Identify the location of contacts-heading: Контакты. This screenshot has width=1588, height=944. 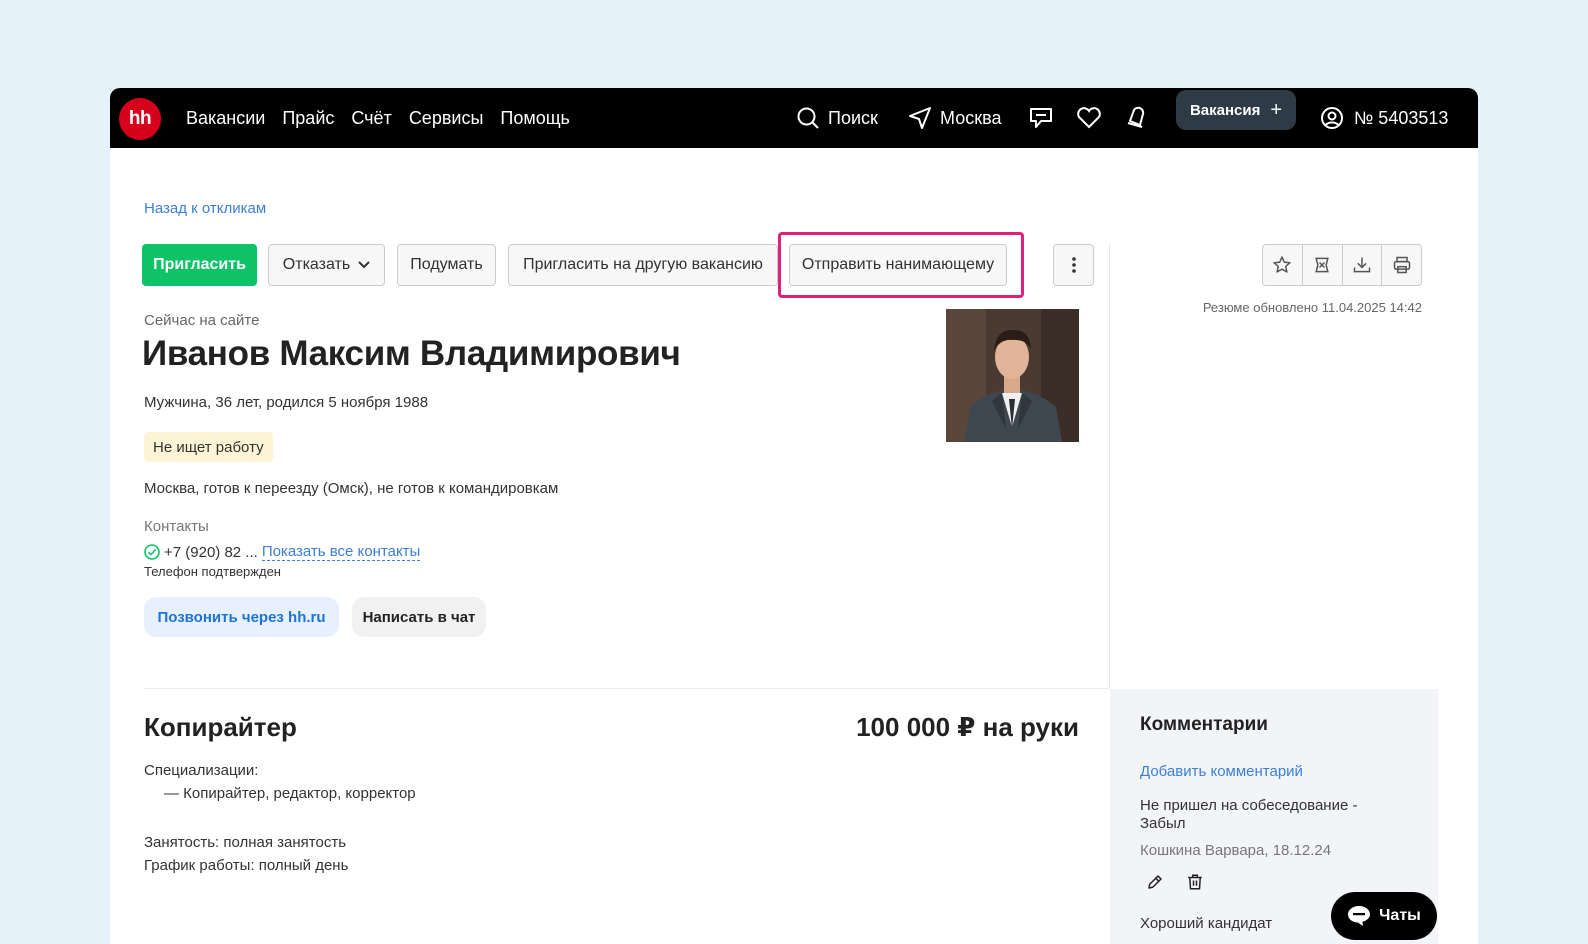
(176, 526).